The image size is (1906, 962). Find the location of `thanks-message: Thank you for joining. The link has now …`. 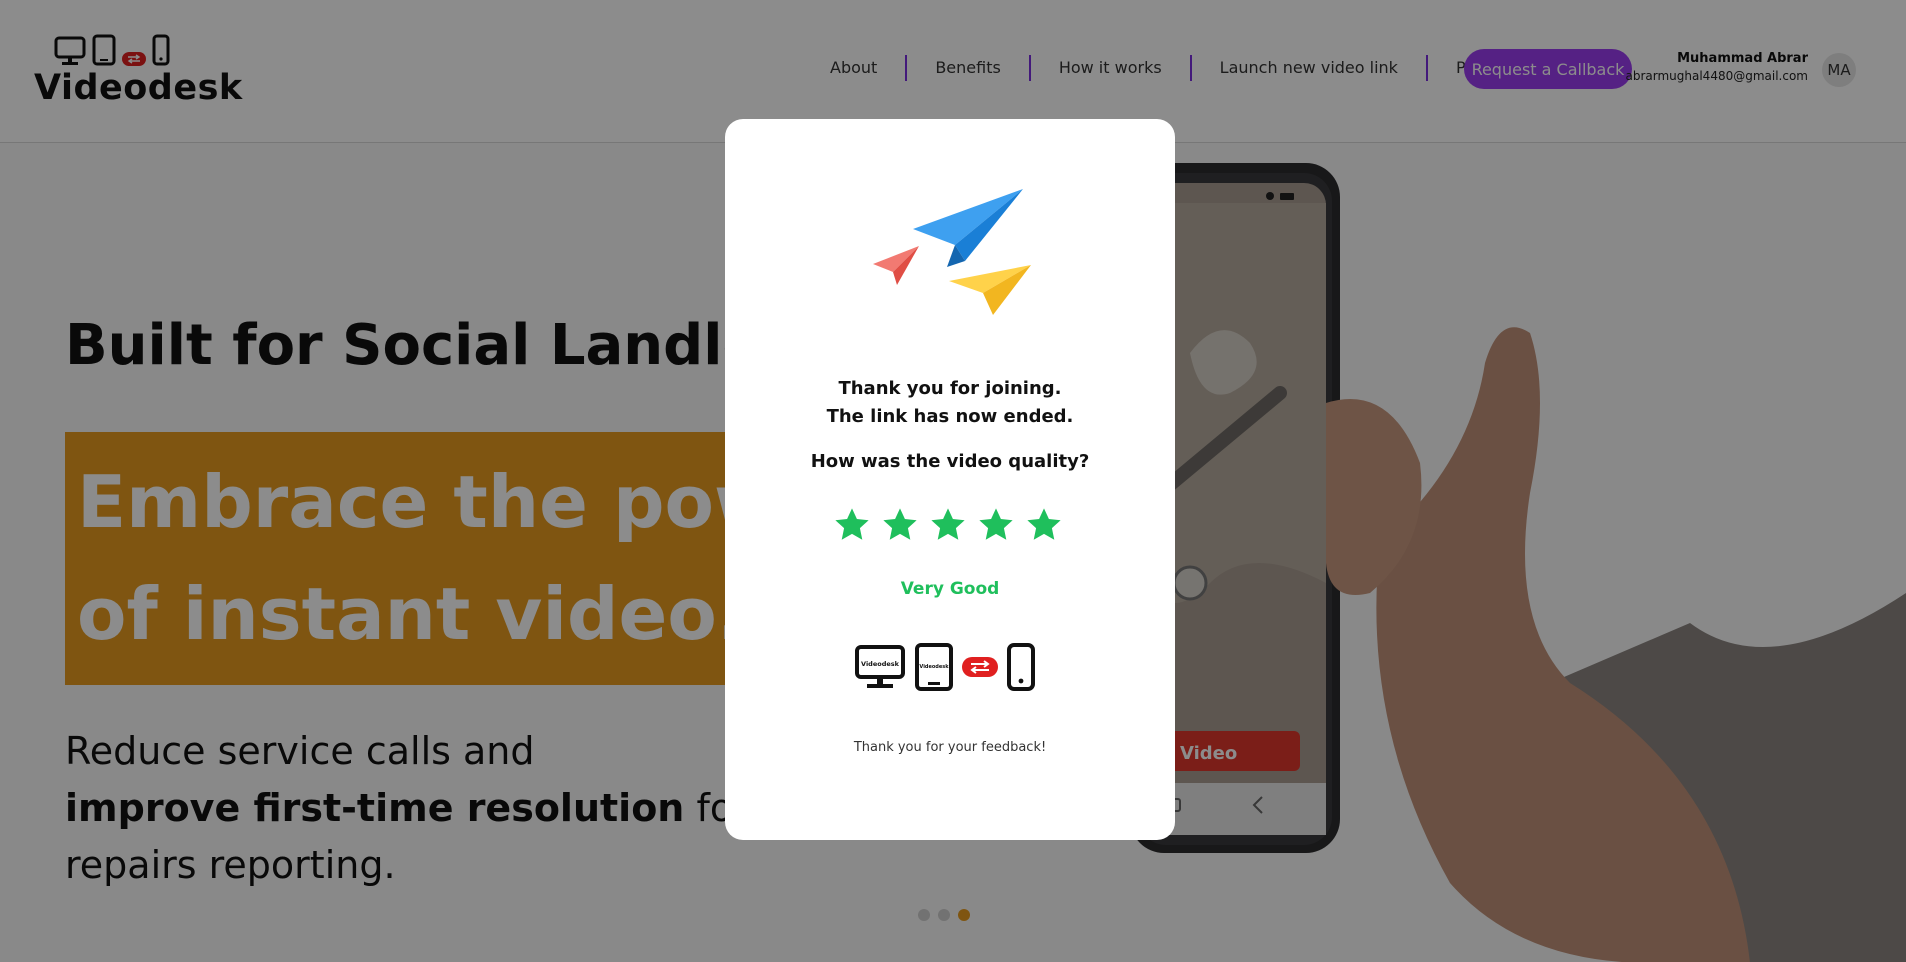

thanks-message: Thank you for joining. The link has now … is located at coordinates (950, 403).